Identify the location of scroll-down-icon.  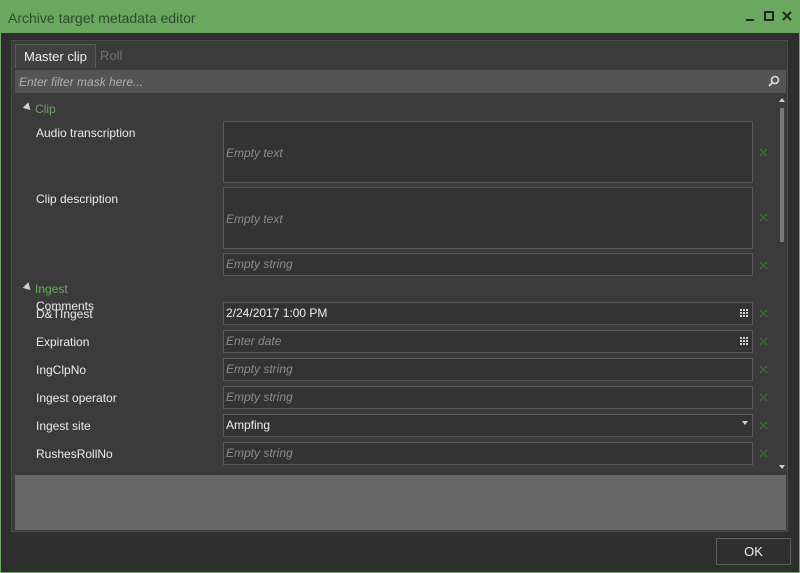
(782, 467).